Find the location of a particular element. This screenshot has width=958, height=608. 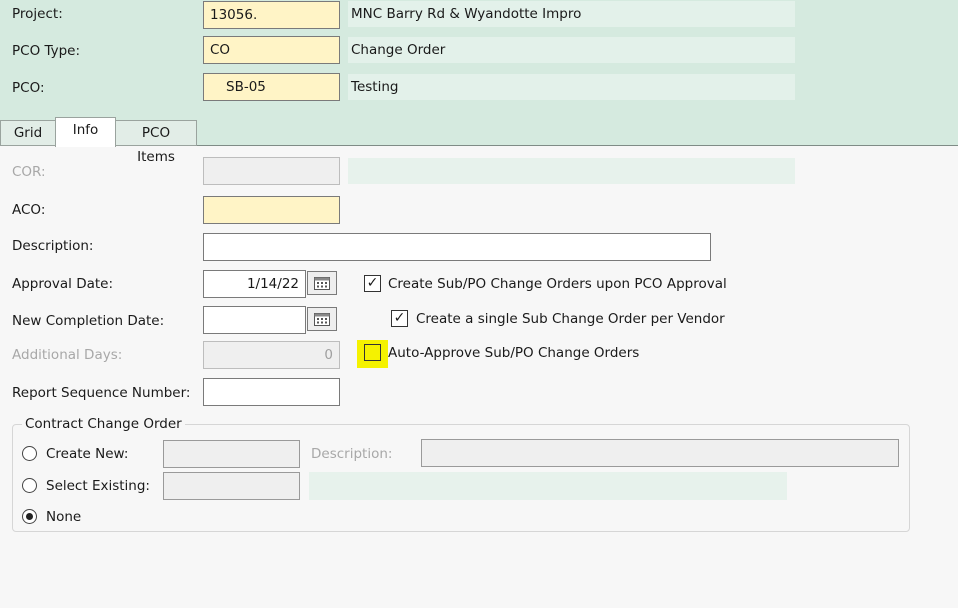

additional-days-field: 0 is located at coordinates (271, 355).